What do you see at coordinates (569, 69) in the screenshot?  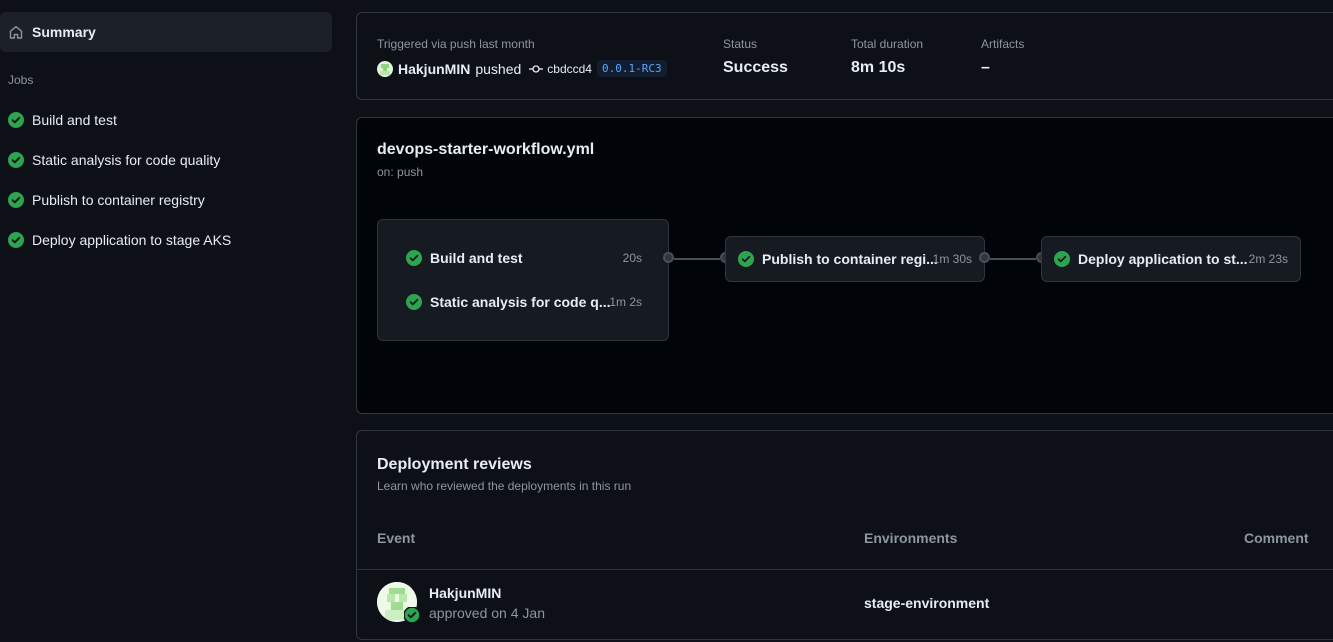 I see `commit-sha-link: cbdccd4` at bounding box center [569, 69].